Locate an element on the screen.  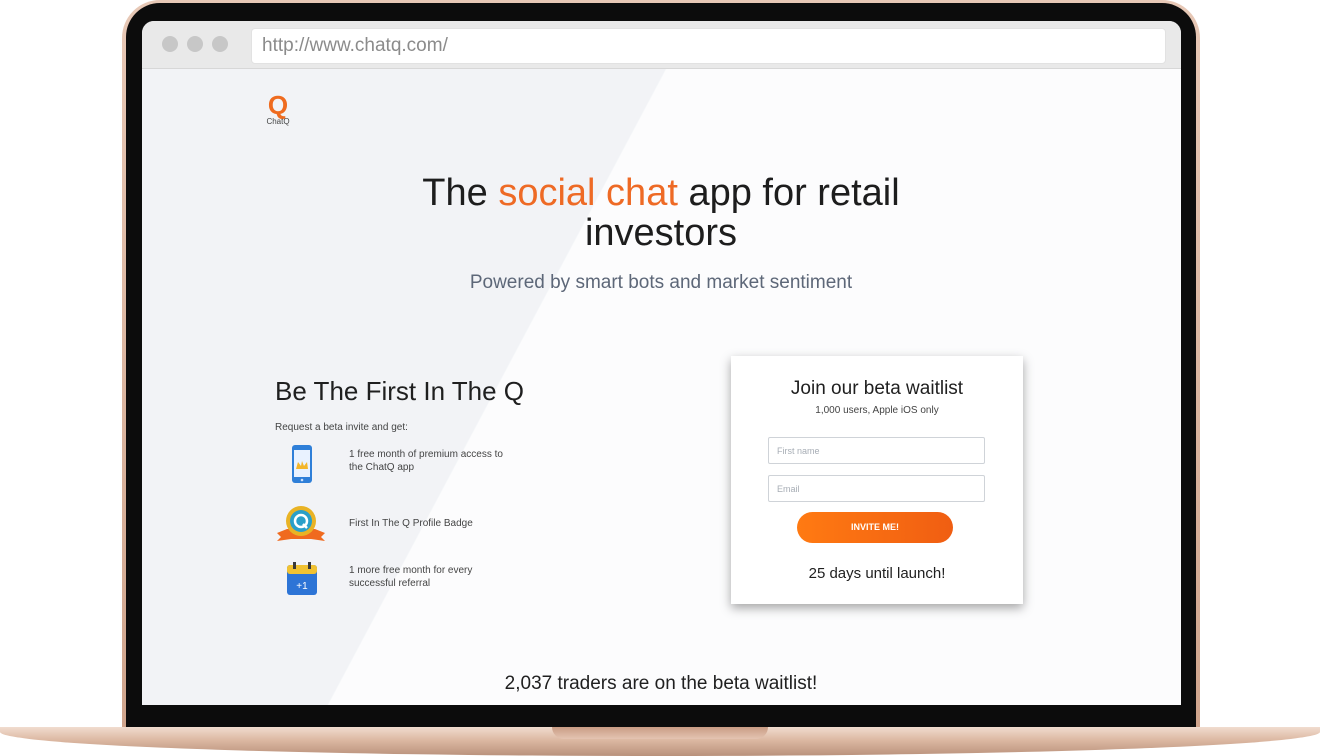
waitlist-count: 2,037 traders are on the beta waitlist! is located at coordinates (661, 683).